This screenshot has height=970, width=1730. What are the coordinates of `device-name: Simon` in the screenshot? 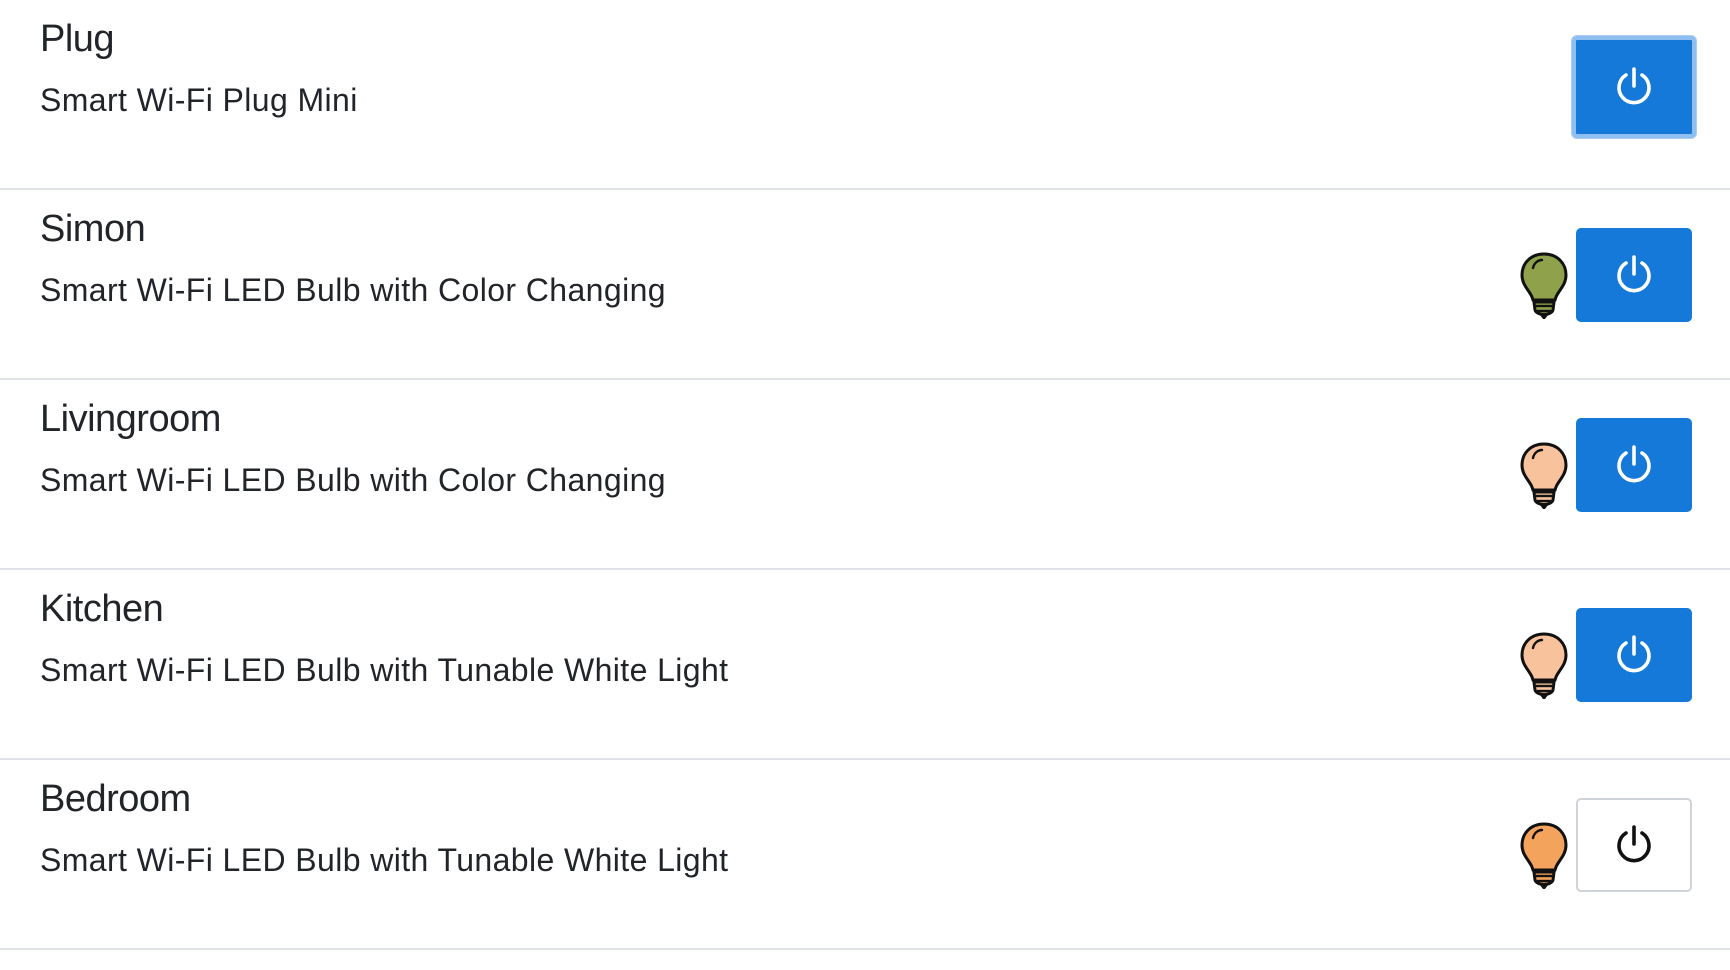 It's located at (93, 229).